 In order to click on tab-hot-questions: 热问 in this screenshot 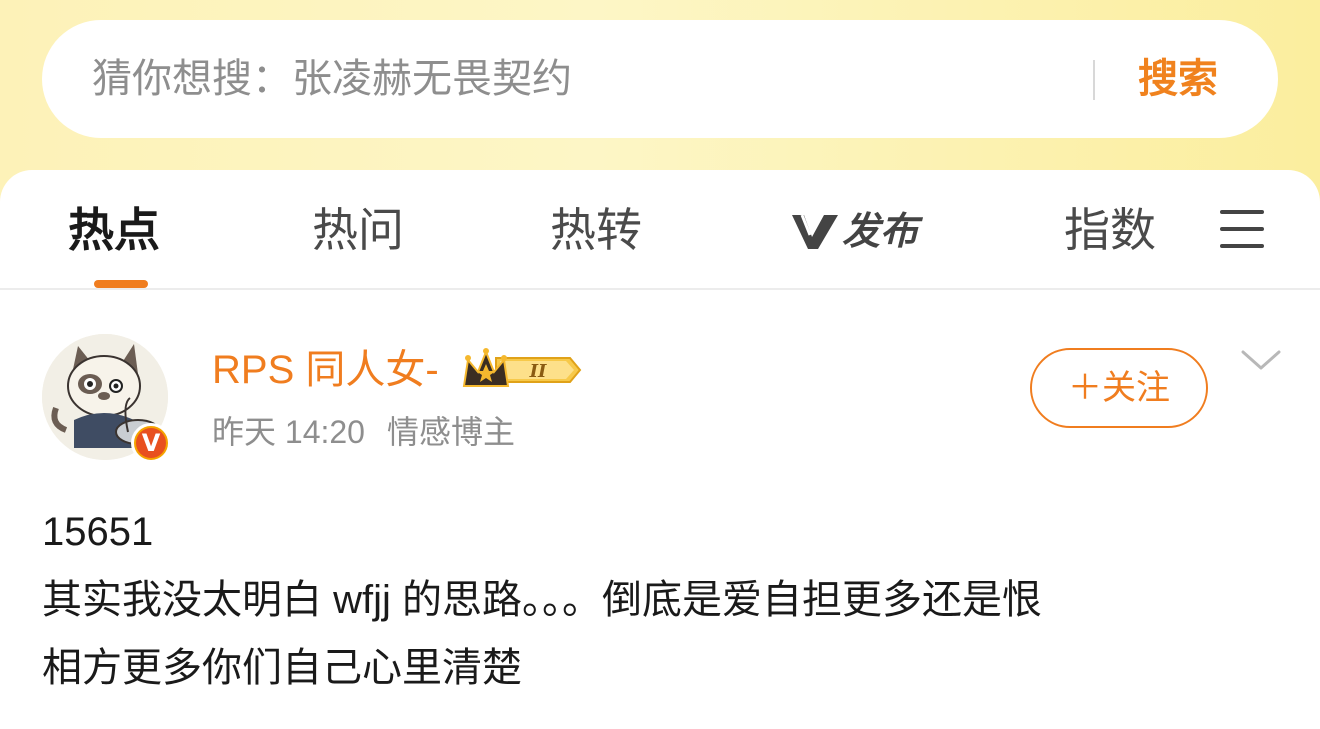, I will do `click(358, 230)`.